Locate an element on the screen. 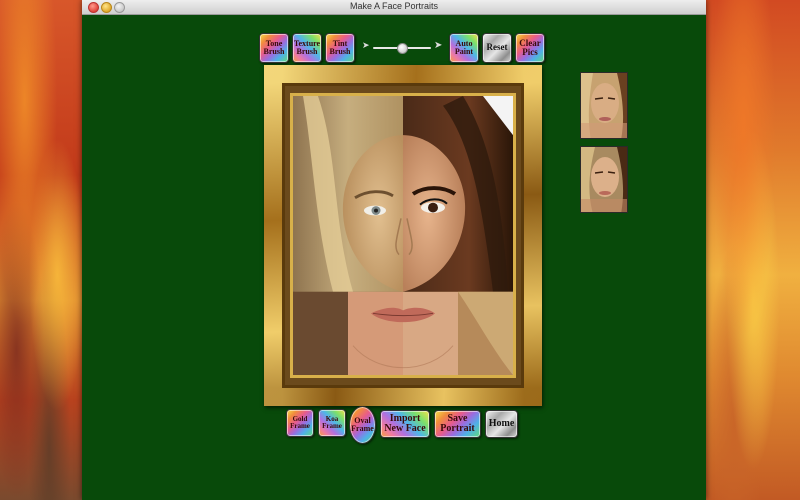  oval-frame-button: Oval Frame is located at coordinates (362, 425).